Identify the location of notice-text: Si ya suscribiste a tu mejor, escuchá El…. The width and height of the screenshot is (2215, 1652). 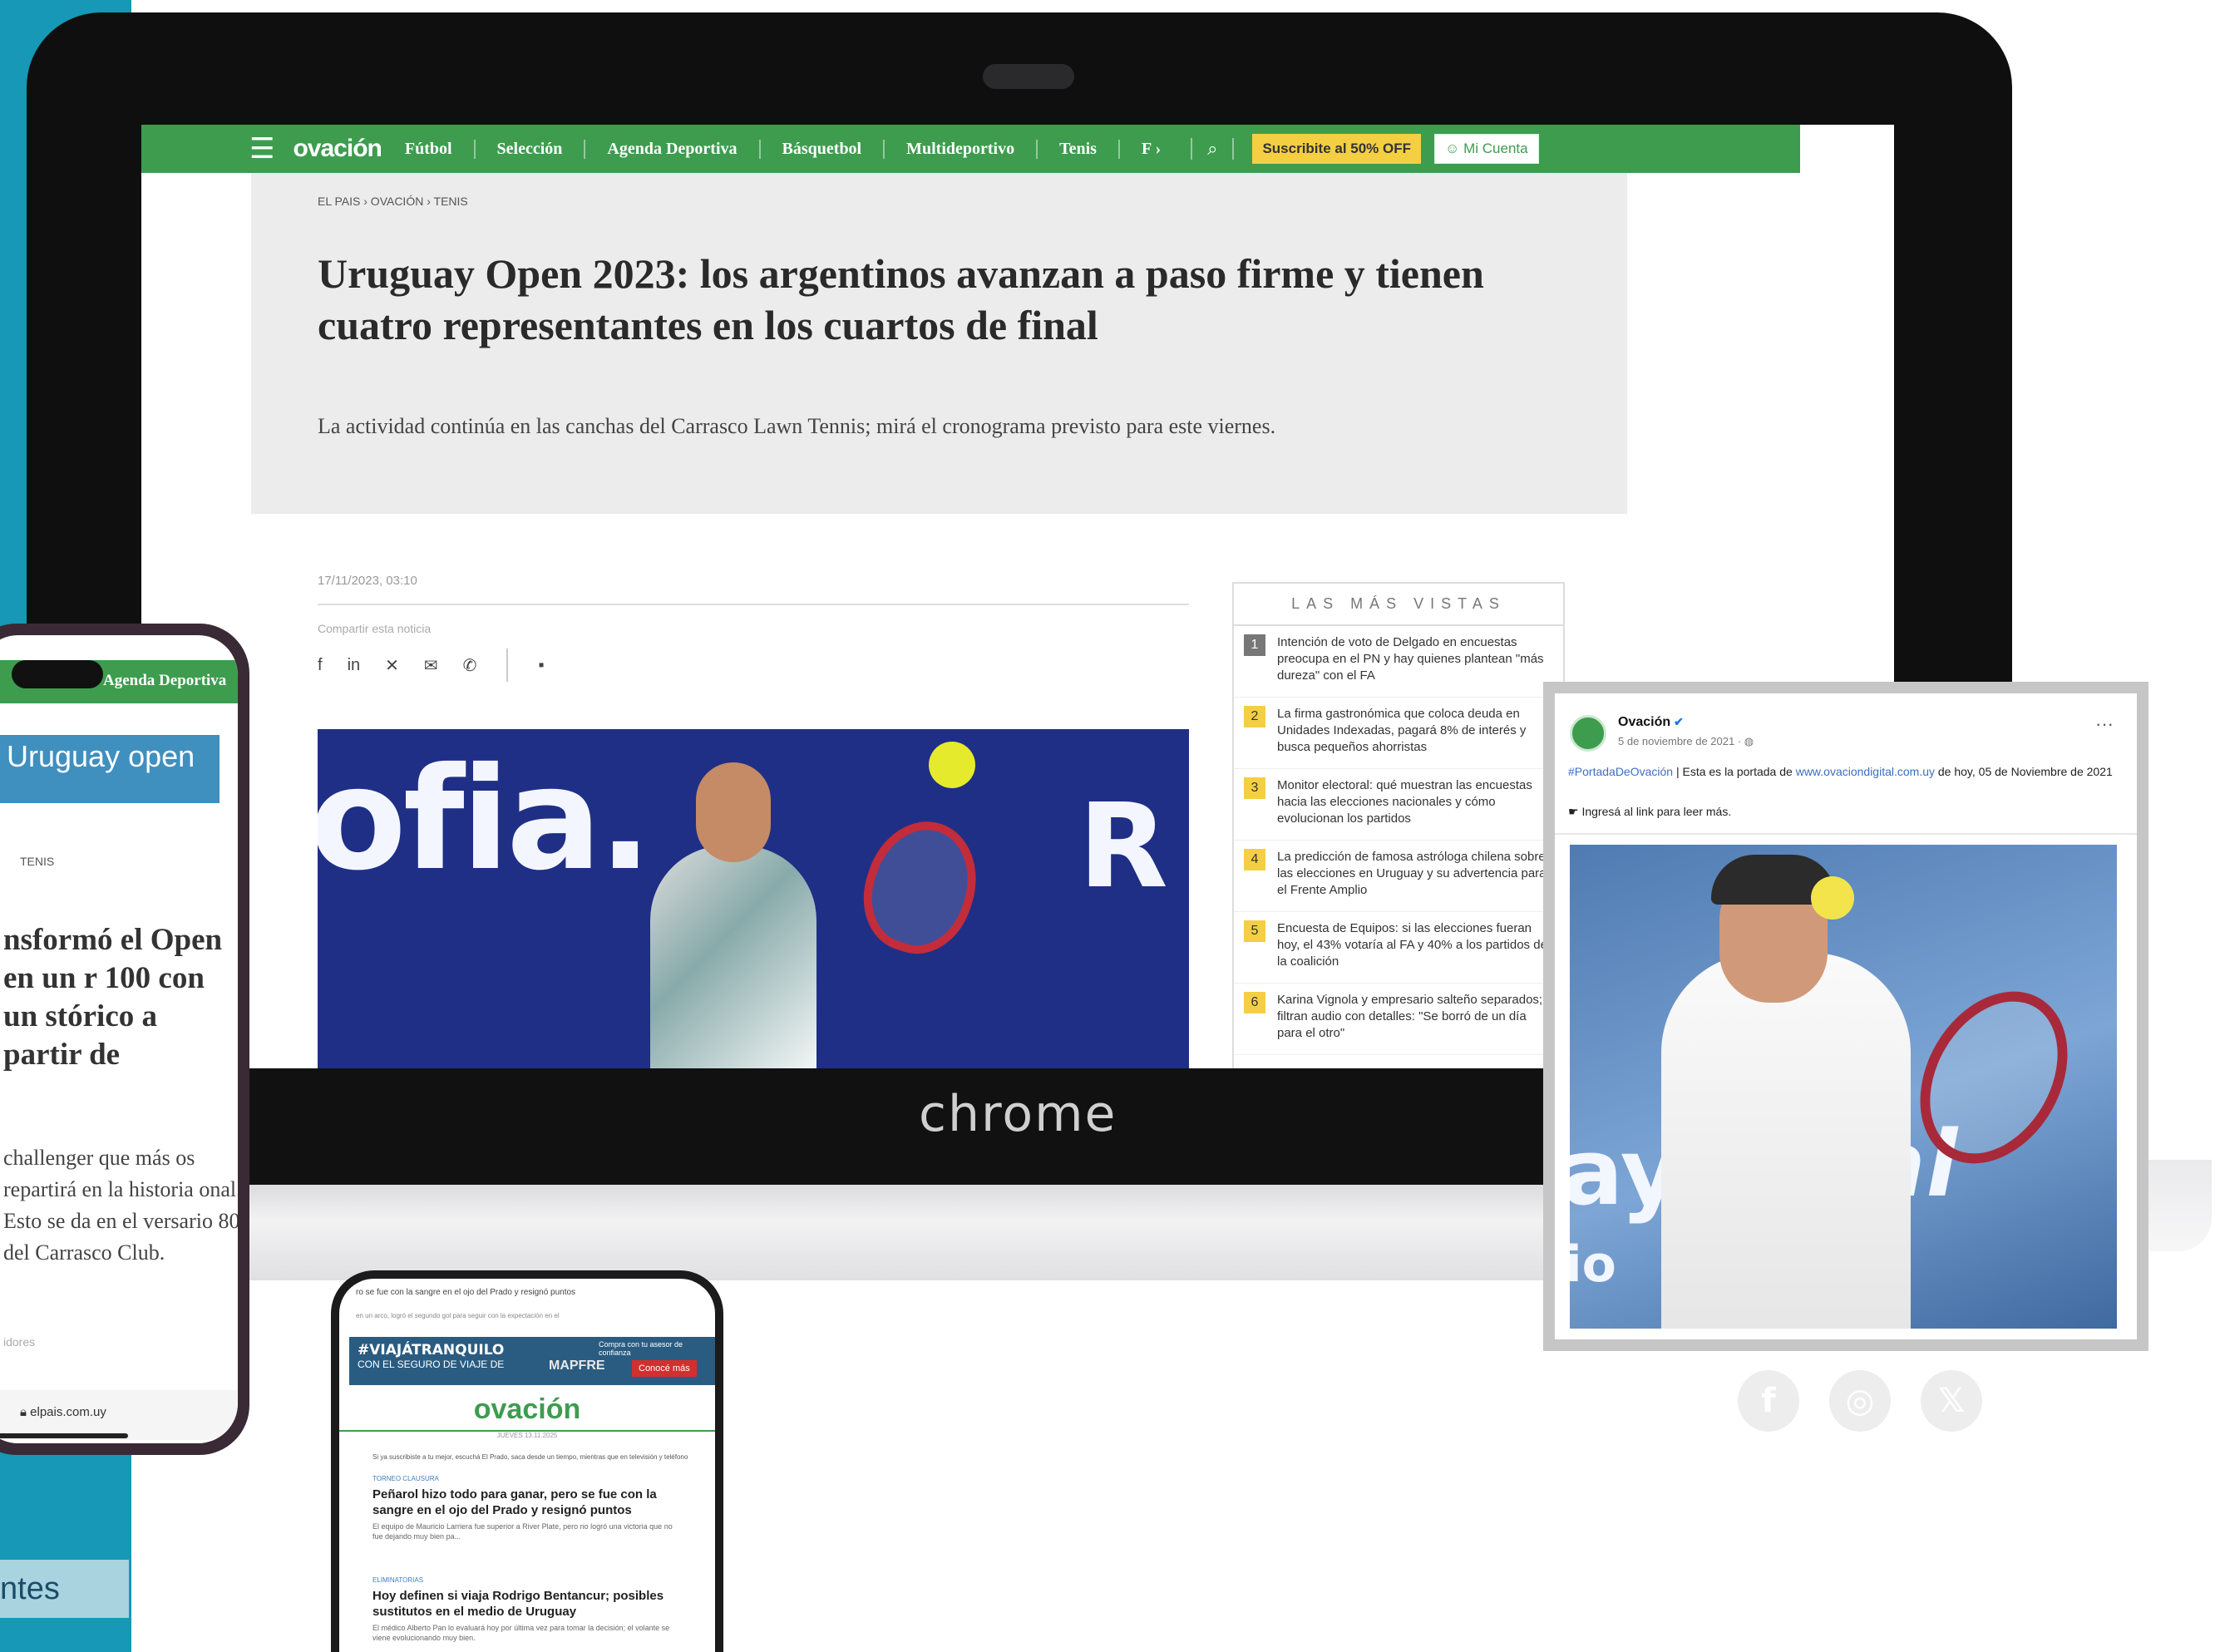
(530, 1457).